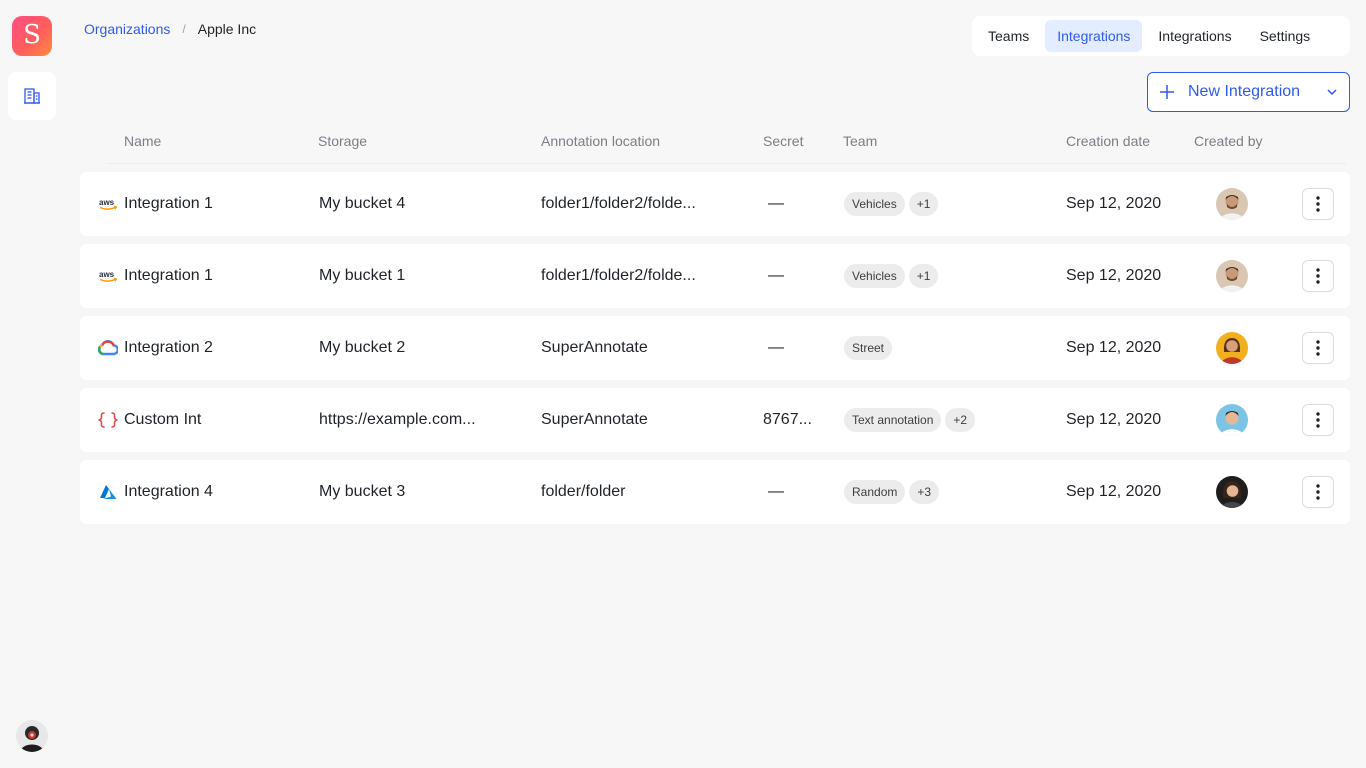 The width and height of the screenshot is (1366, 768). I want to click on breadcrumb: Organizations / Apple Inc, so click(170, 29).